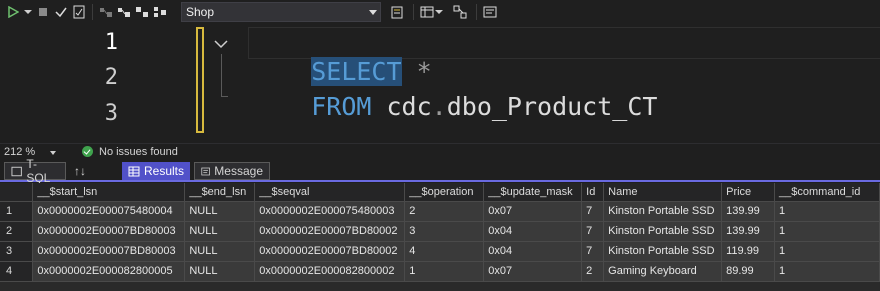 The width and height of the screenshot is (880, 291). What do you see at coordinates (663, 192) in the screenshot?
I see `column-header: Name` at bounding box center [663, 192].